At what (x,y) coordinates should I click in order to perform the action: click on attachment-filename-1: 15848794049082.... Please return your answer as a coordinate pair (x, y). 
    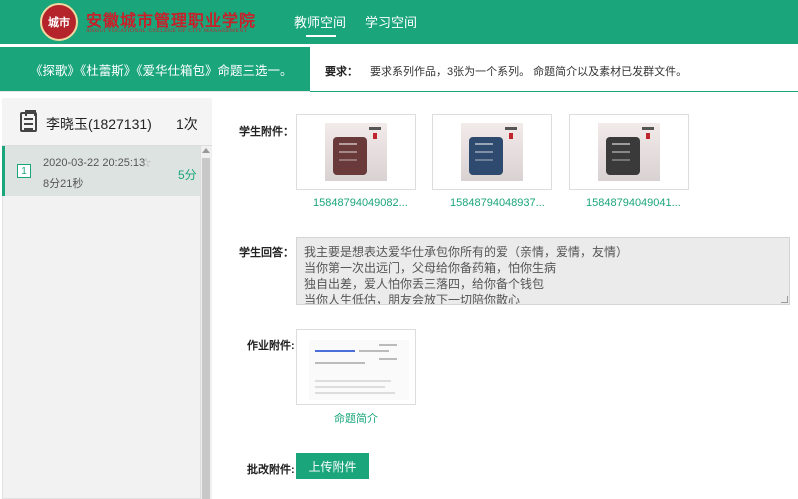
    Looking at the image, I should click on (360, 203).